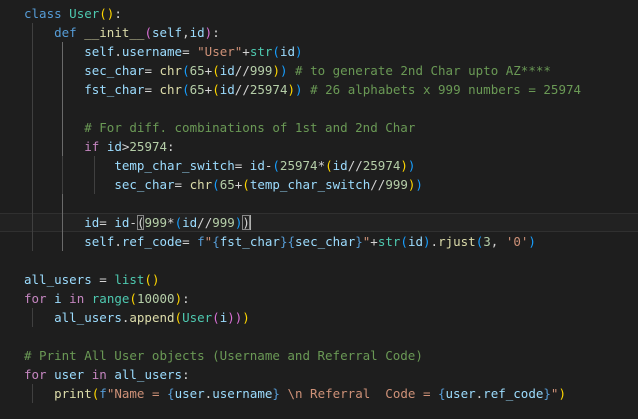  I want to click on code-token: temp_char_switch, so click(310, 184).